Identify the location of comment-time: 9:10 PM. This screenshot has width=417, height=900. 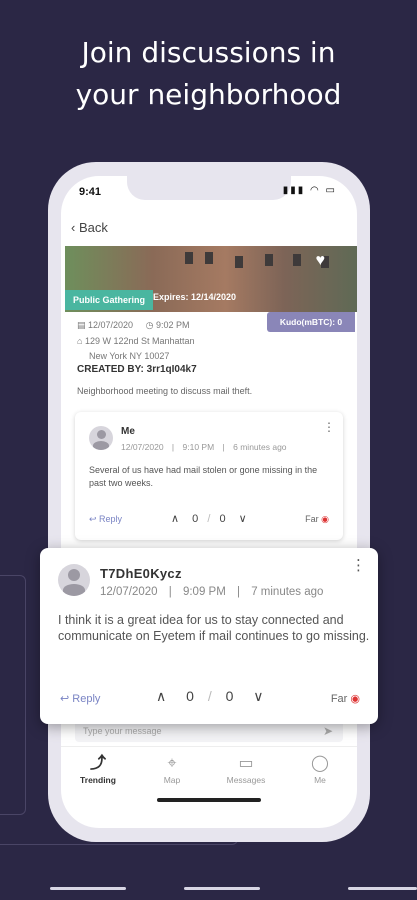
(198, 447).